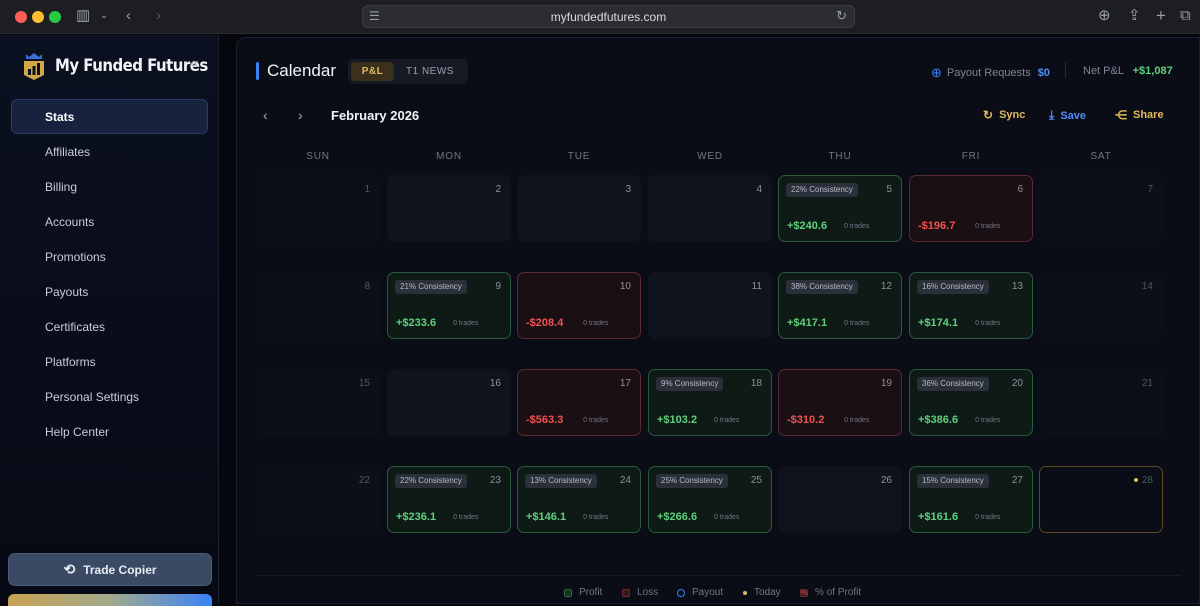 This screenshot has height=606, width=1200. I want to click on payout-requests: ⊕ Payout Requests $0, so click(990, 73).